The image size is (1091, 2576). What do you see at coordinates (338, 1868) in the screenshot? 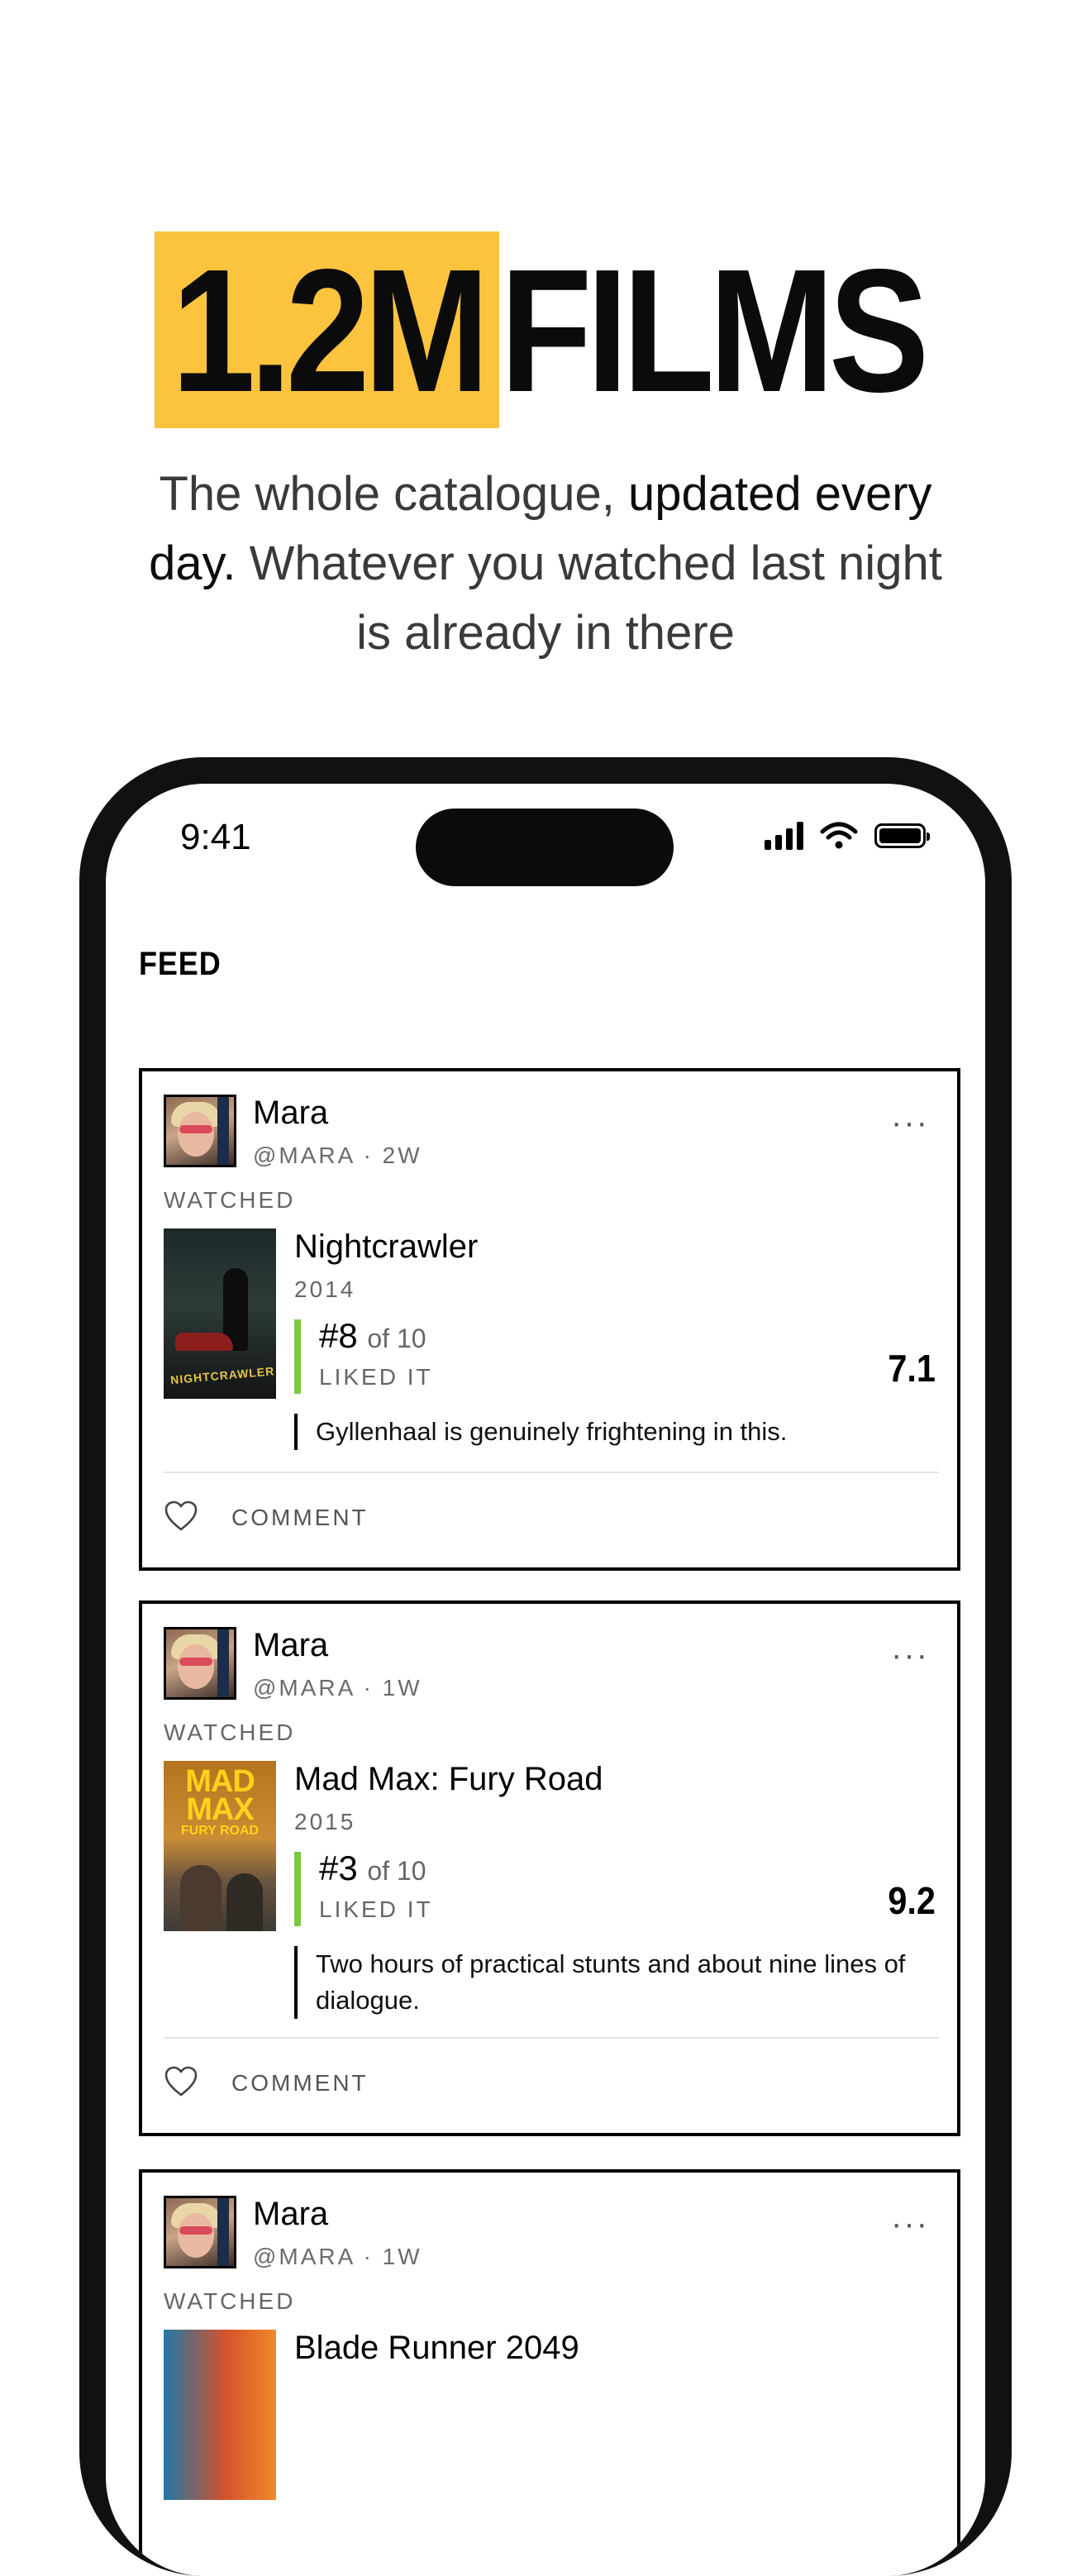
I see `rank-number: #3` at bounding box center [338, 1868].